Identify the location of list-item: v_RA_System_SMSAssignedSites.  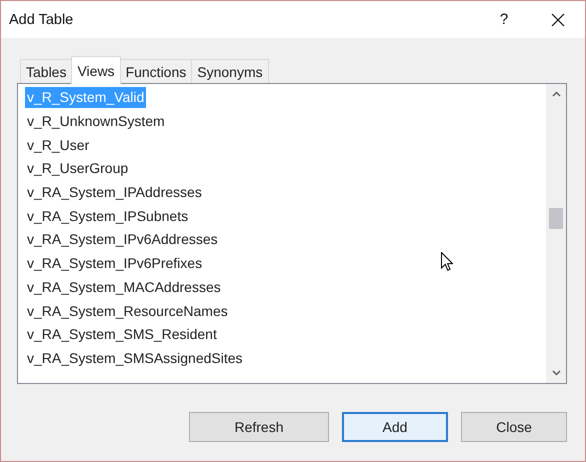
(135, 358).